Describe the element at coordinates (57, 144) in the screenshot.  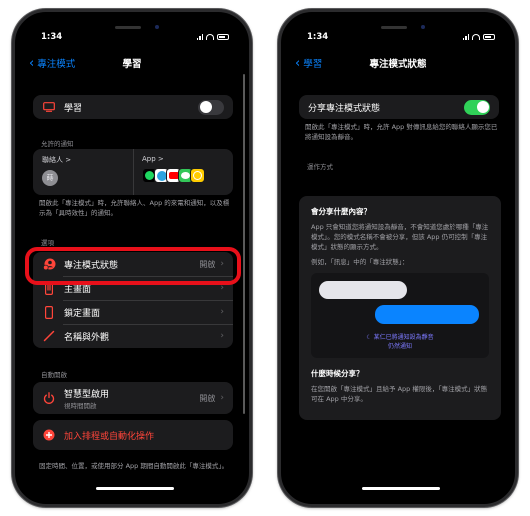
I see `allowed-notifications-header: 允許的通知` at that location.